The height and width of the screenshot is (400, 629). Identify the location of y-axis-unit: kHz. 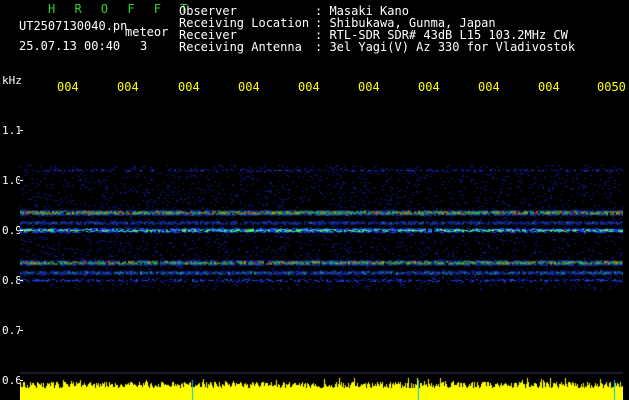
(12, 80).